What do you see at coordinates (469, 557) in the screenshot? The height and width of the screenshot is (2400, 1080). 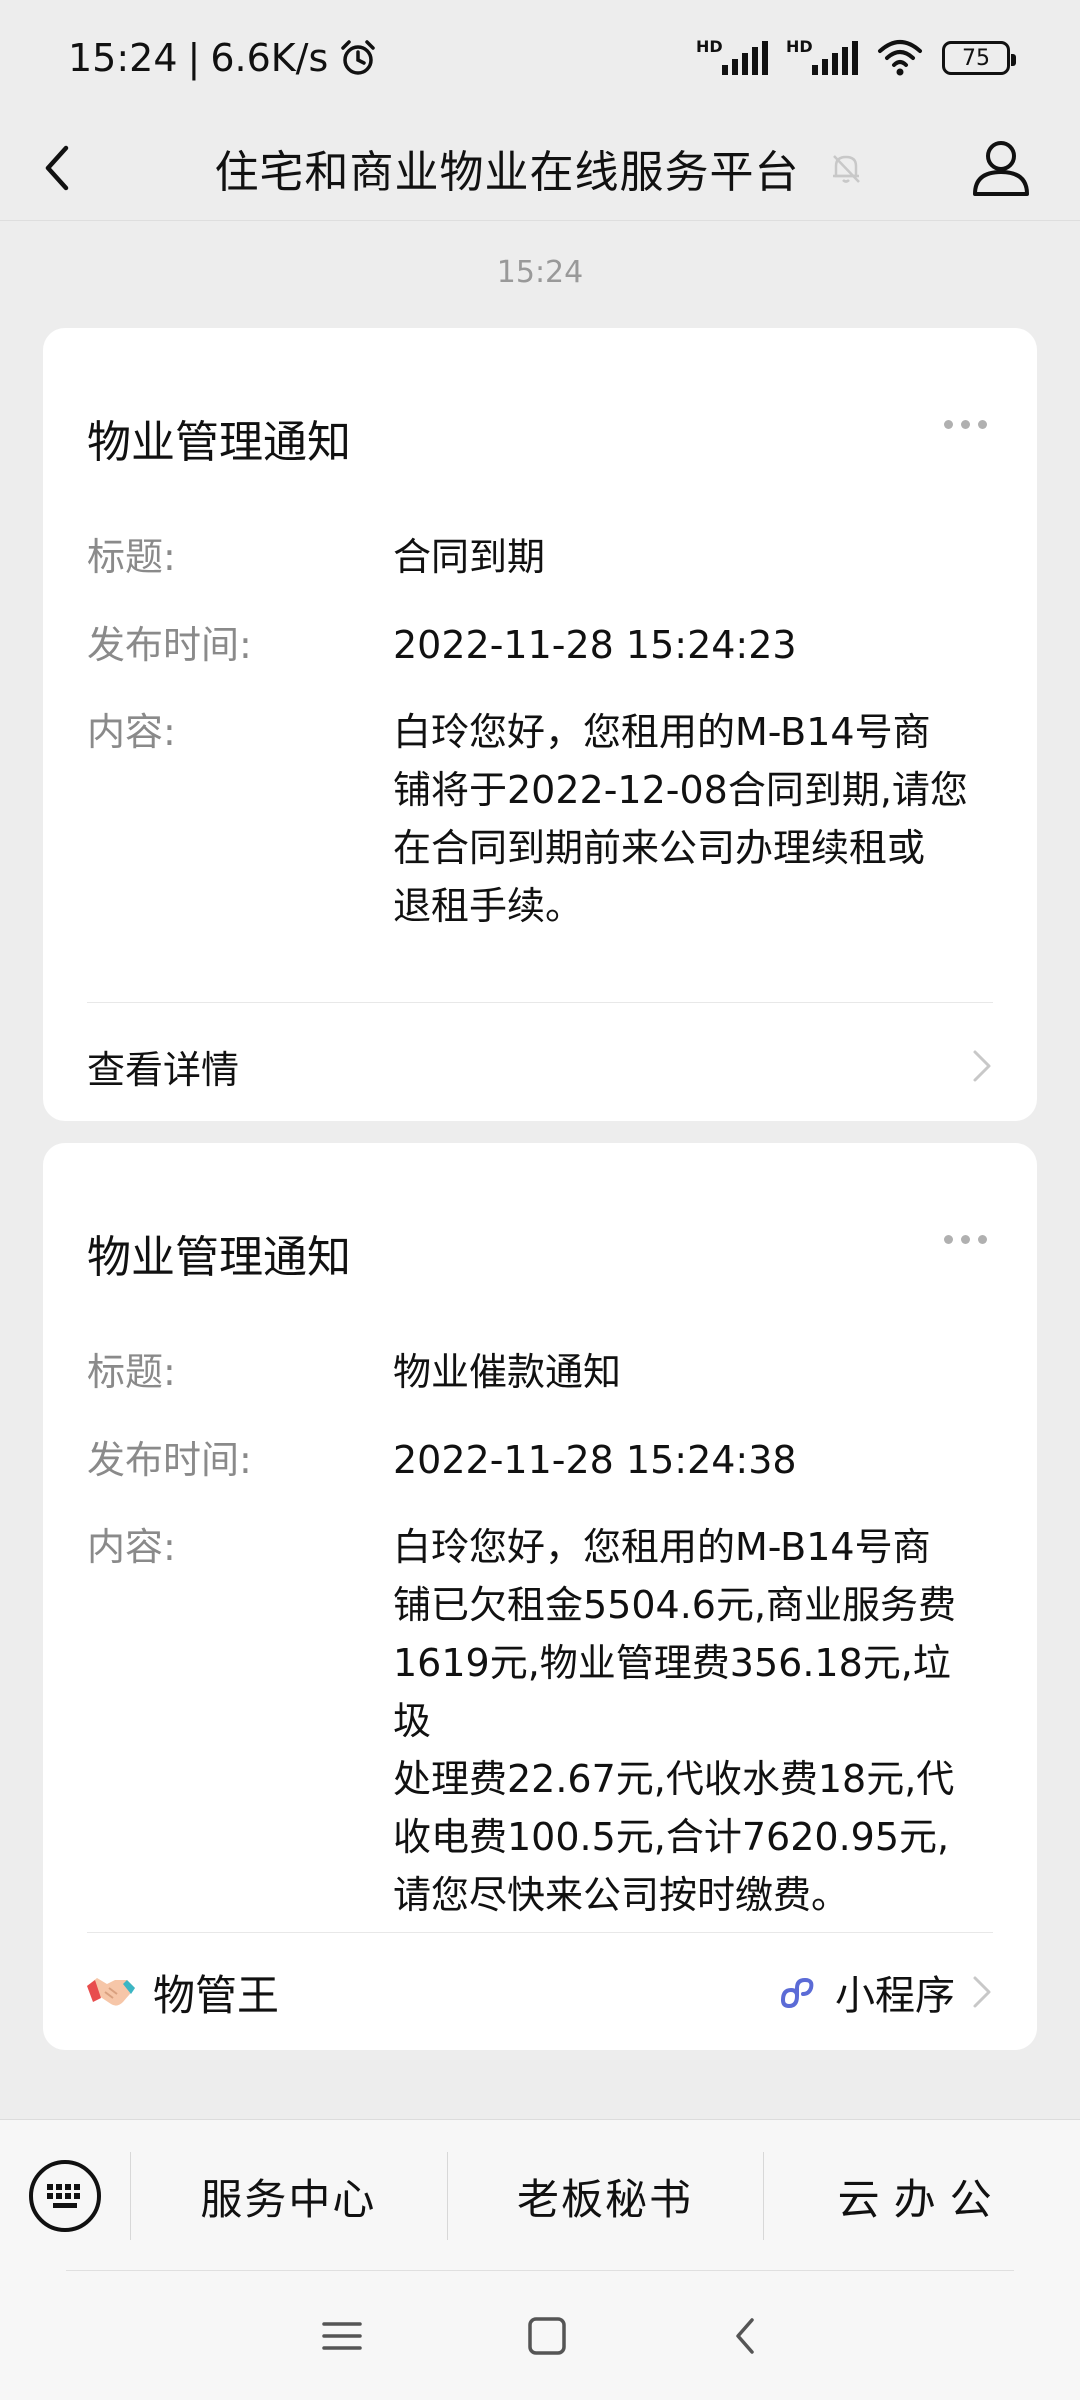 I see `field-value: 合同到期` at bounding box center [469, 557].